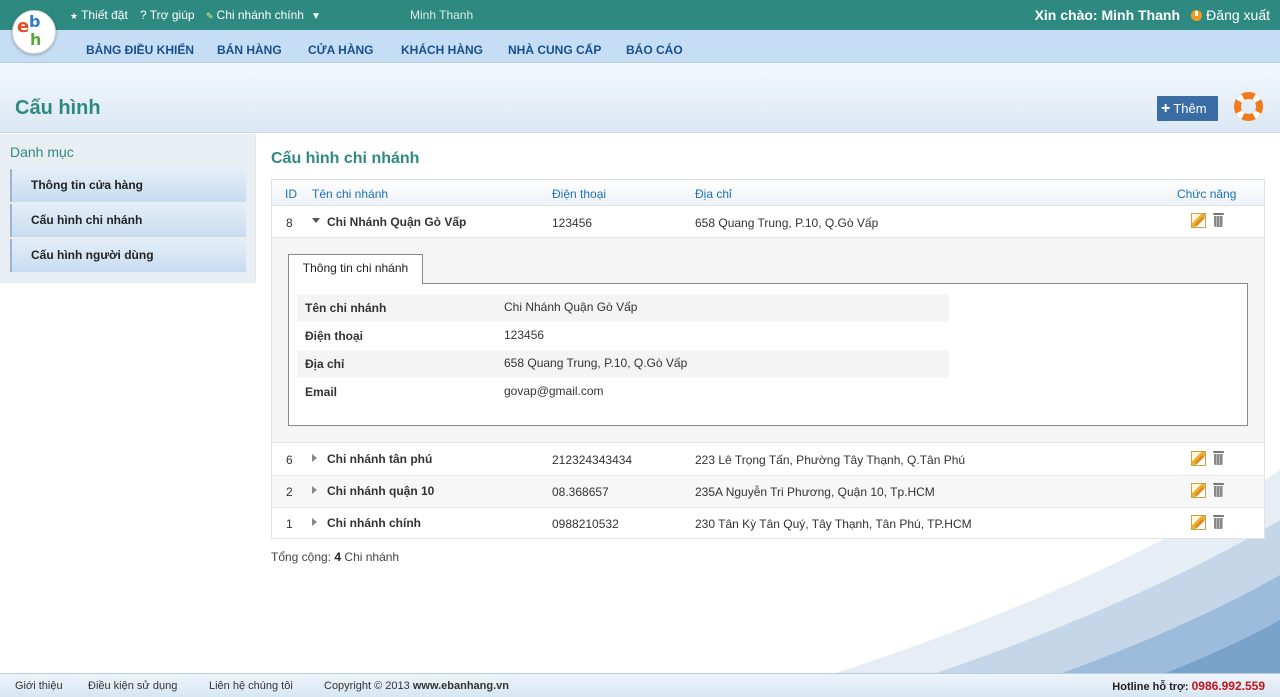 This screenshot has width=1280, height=697. Describe the element at coordinates (554, 50) in the screenshot. I see `nav-suppliers: NHÀ CUNG CẤP` at that location.